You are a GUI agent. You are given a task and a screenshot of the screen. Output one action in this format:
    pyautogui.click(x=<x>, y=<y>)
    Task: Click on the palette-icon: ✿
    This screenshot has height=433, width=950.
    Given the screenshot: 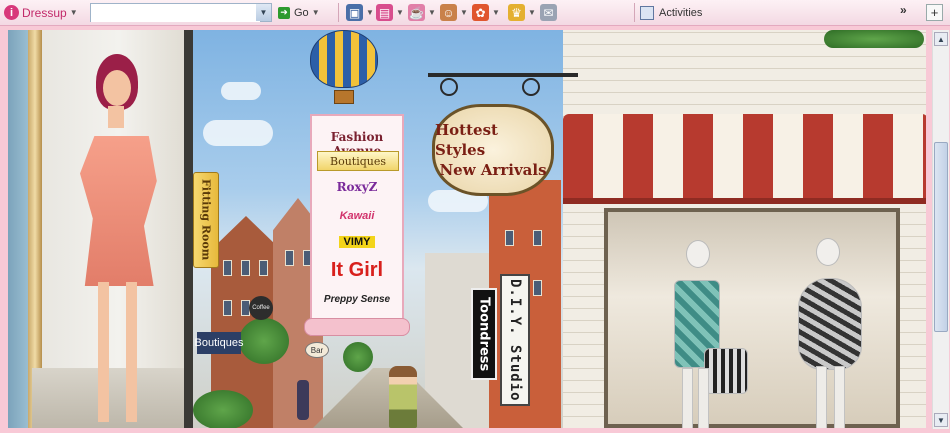 What is the action you would take?
    pyautogui.click(x=480, y=12)
    